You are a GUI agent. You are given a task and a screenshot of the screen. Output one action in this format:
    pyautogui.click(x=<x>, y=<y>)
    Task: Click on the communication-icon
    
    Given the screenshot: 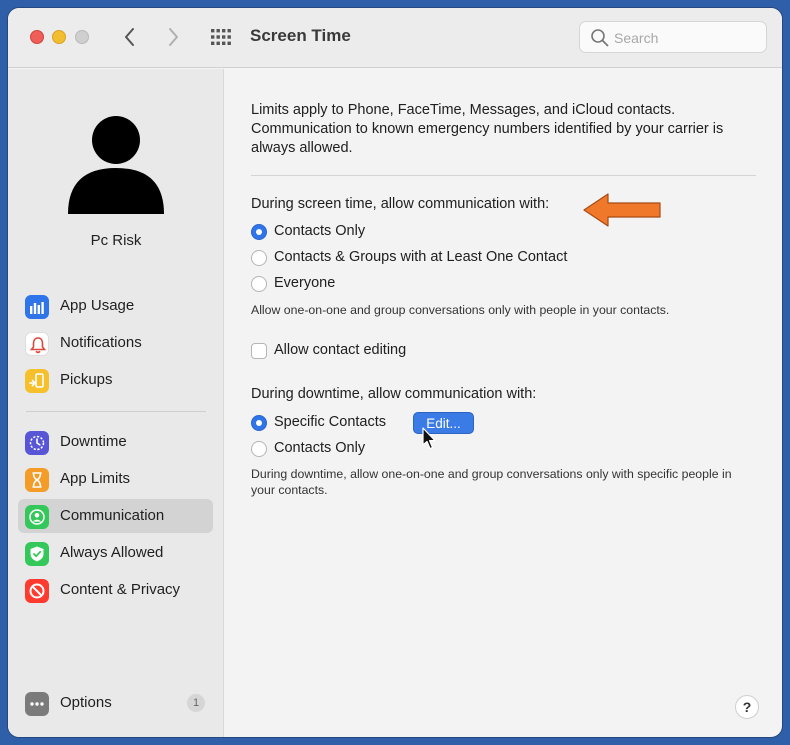 What is the action you would take?
    pyautogui.click(x=37, y=517)
    